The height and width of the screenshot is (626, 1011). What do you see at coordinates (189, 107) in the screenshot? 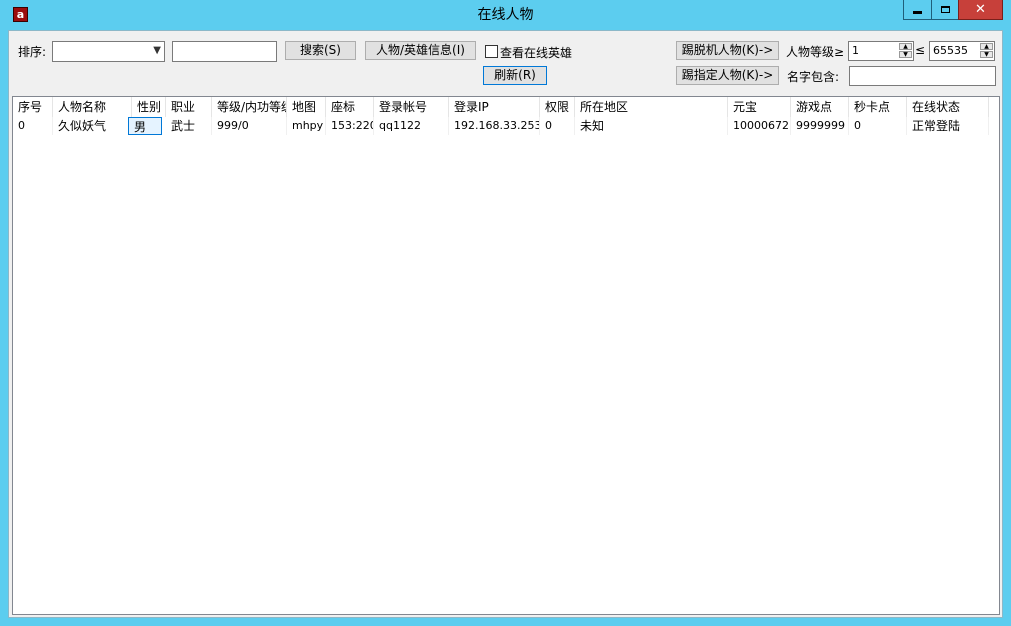
I see `column-header: 职业` at bounding box center [189, 107].